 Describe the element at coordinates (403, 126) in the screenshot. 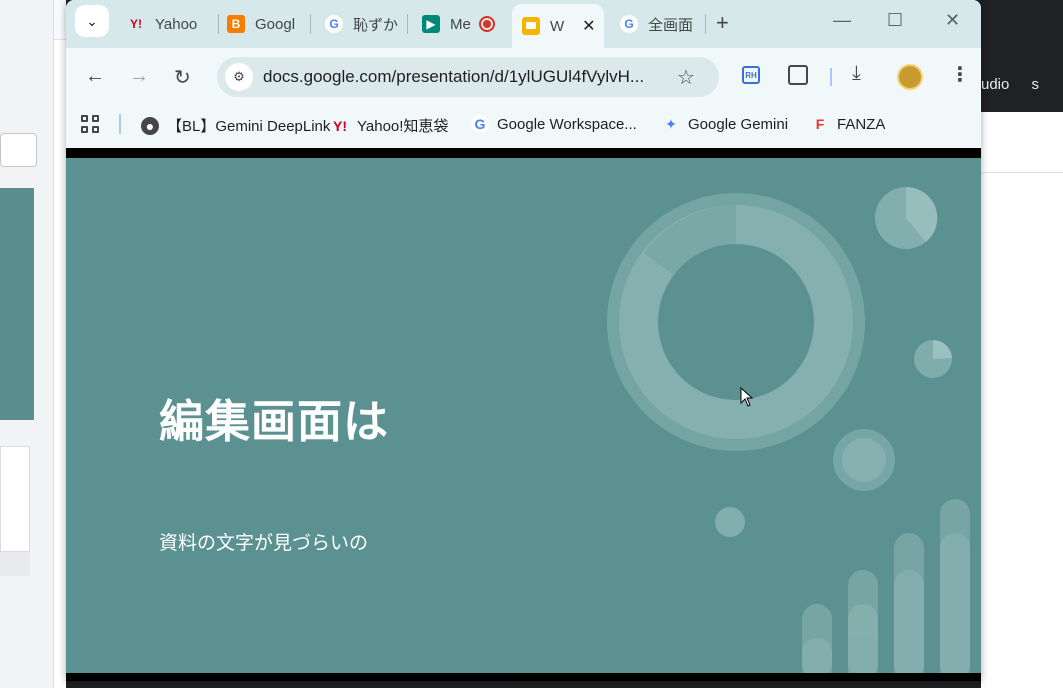

I see `bookmark-label: Yahoo!知恵袋` at that location.